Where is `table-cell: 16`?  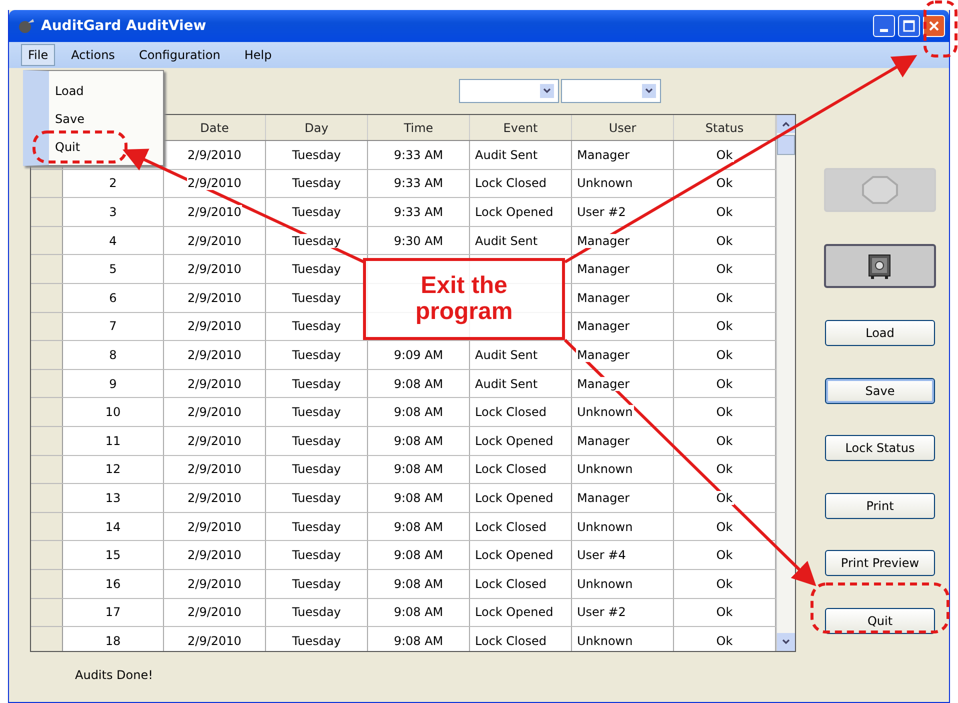 table-cell: 16 is located at coordinates (113, 583).